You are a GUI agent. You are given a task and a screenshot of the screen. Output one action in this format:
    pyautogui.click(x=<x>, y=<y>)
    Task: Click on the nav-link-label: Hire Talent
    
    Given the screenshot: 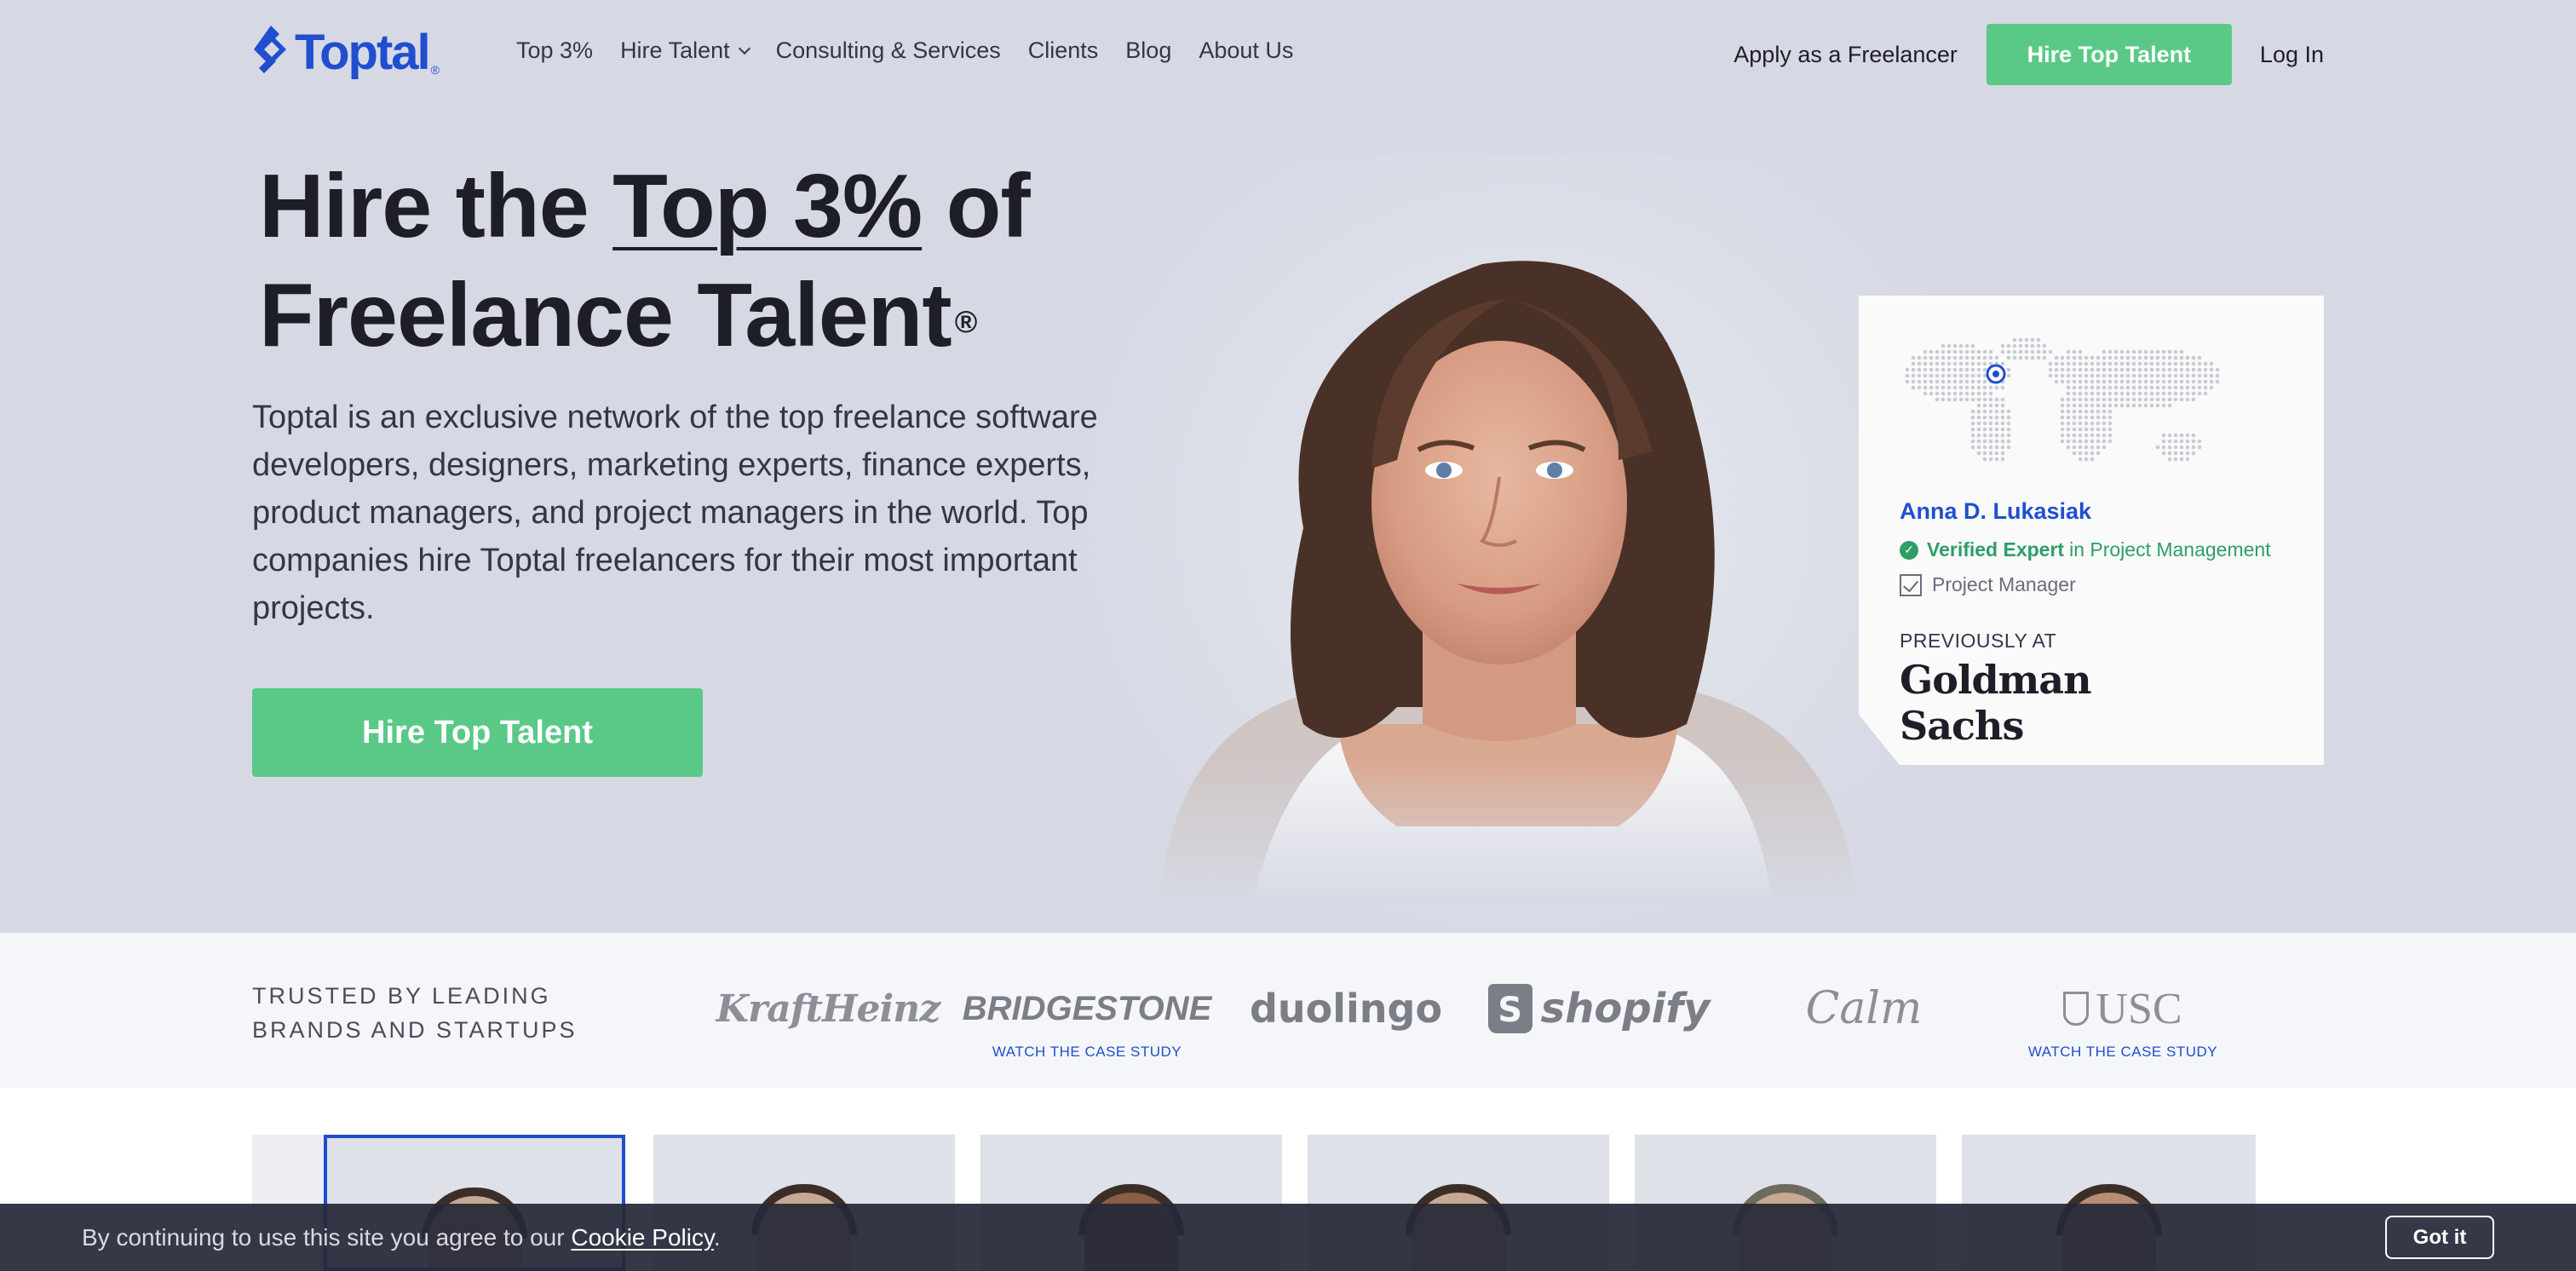 What is the action you would take?
    pyautogui.click(x=675, y=50)
    